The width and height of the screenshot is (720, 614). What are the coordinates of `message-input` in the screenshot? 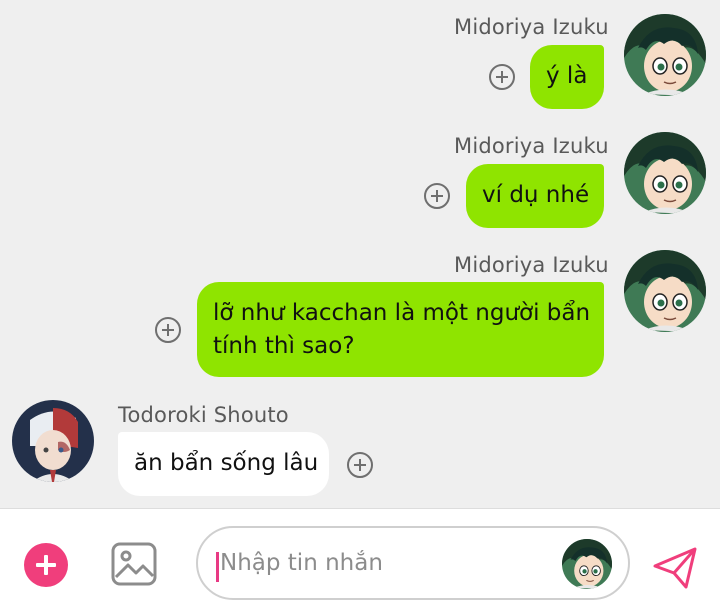 It's located at (385, 563).